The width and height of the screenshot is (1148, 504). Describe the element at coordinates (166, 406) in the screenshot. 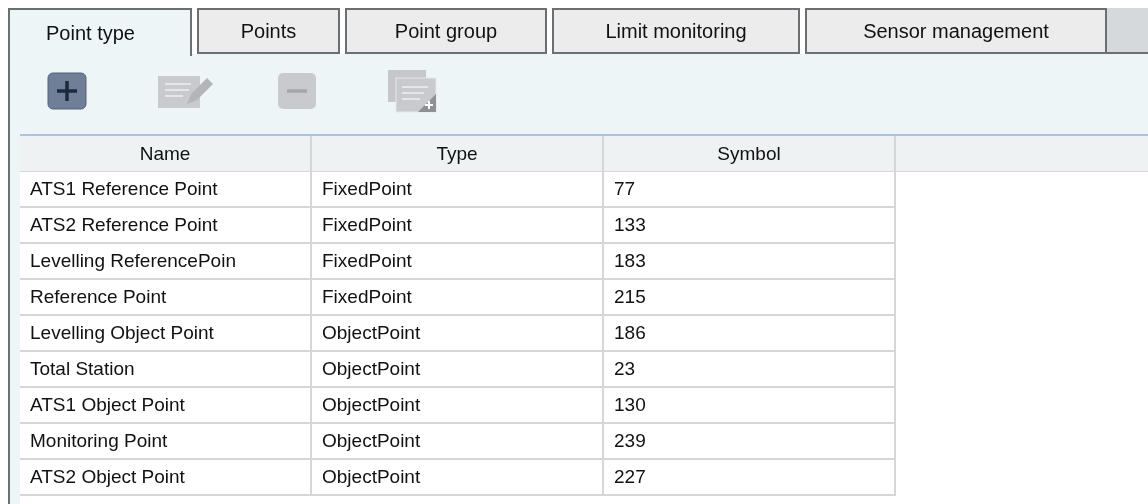

I see `table-cell: ATS1 Object Point` at that location.